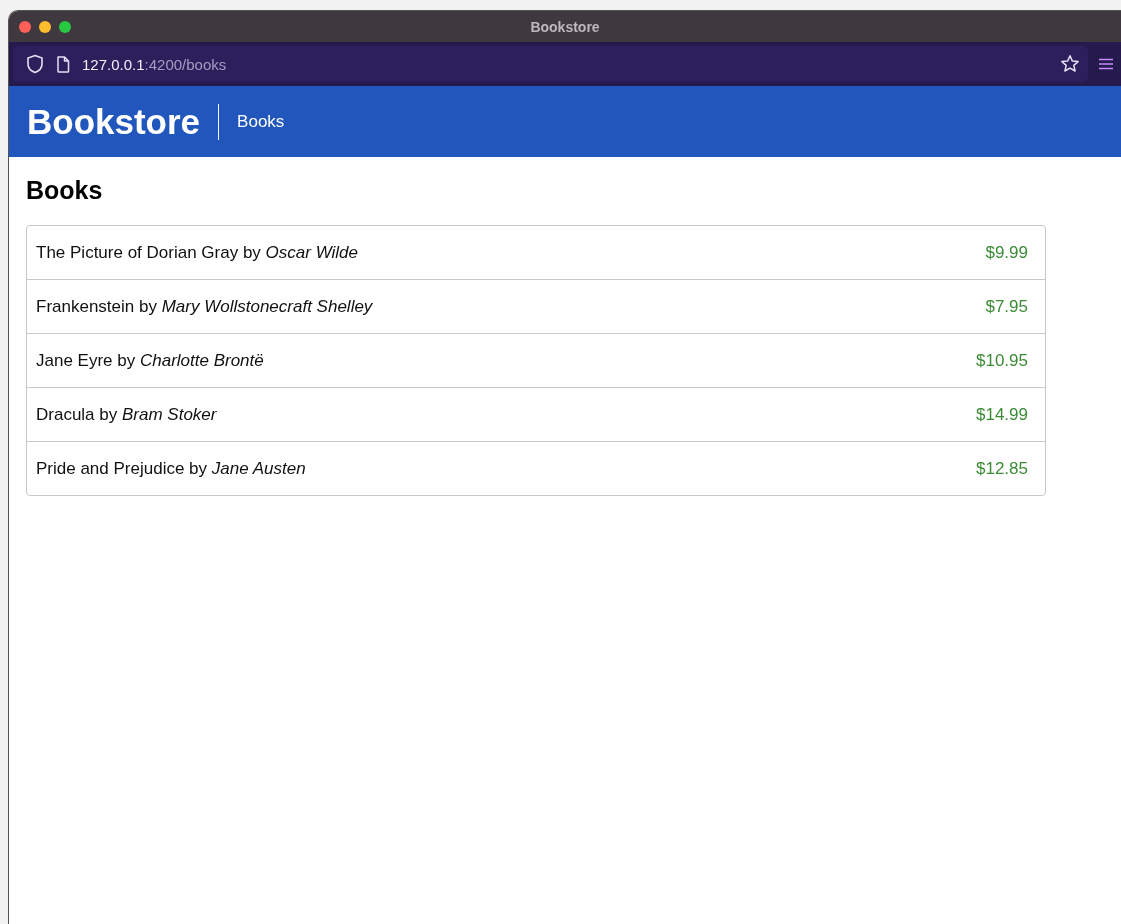 This screenshot has width=1121, height=924. What do you see at coordinates (1070, 64) in the screenshot?
I see `star-icon` at bounding box center [1070, 64].